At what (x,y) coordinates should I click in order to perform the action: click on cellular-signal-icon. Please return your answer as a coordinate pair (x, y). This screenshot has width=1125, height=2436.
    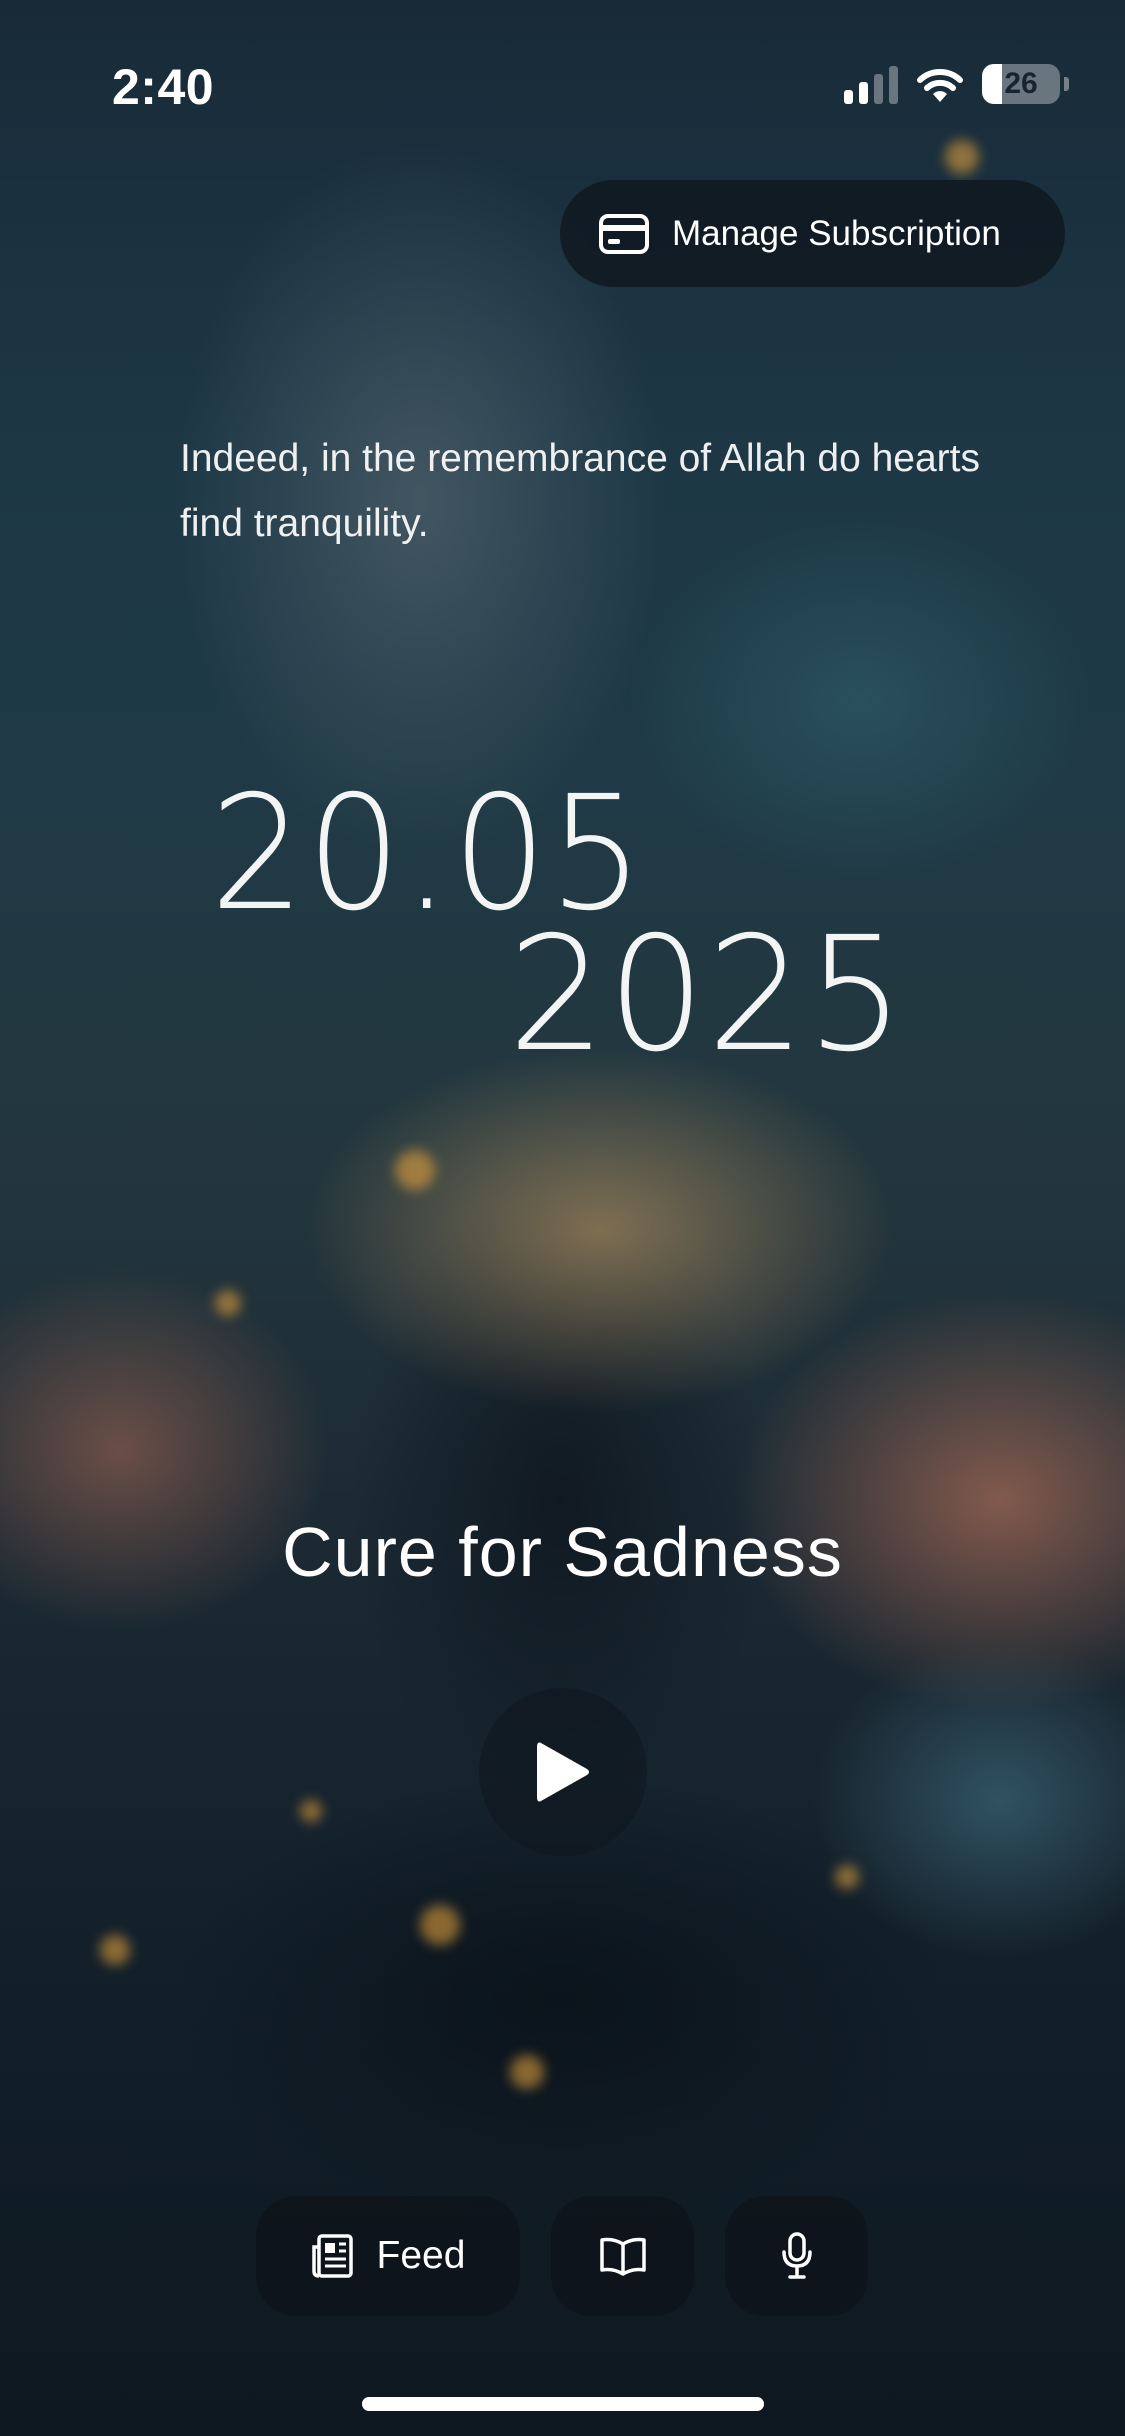
    Looking at the image, I should click on (871, 84).